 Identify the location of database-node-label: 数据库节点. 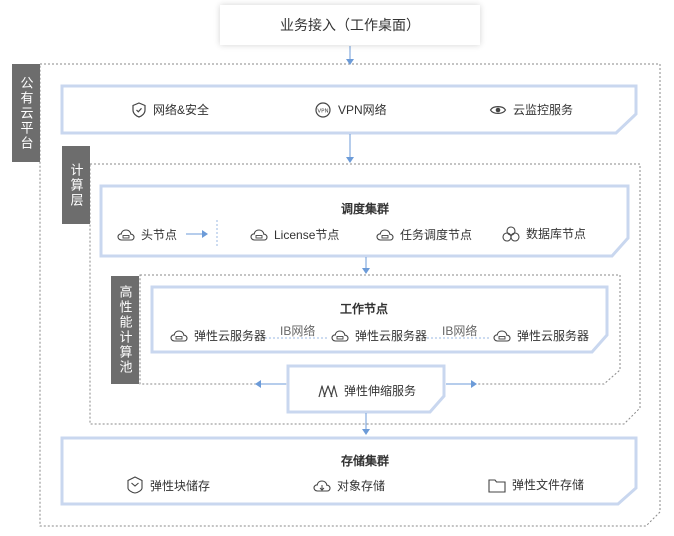
(556, 234).